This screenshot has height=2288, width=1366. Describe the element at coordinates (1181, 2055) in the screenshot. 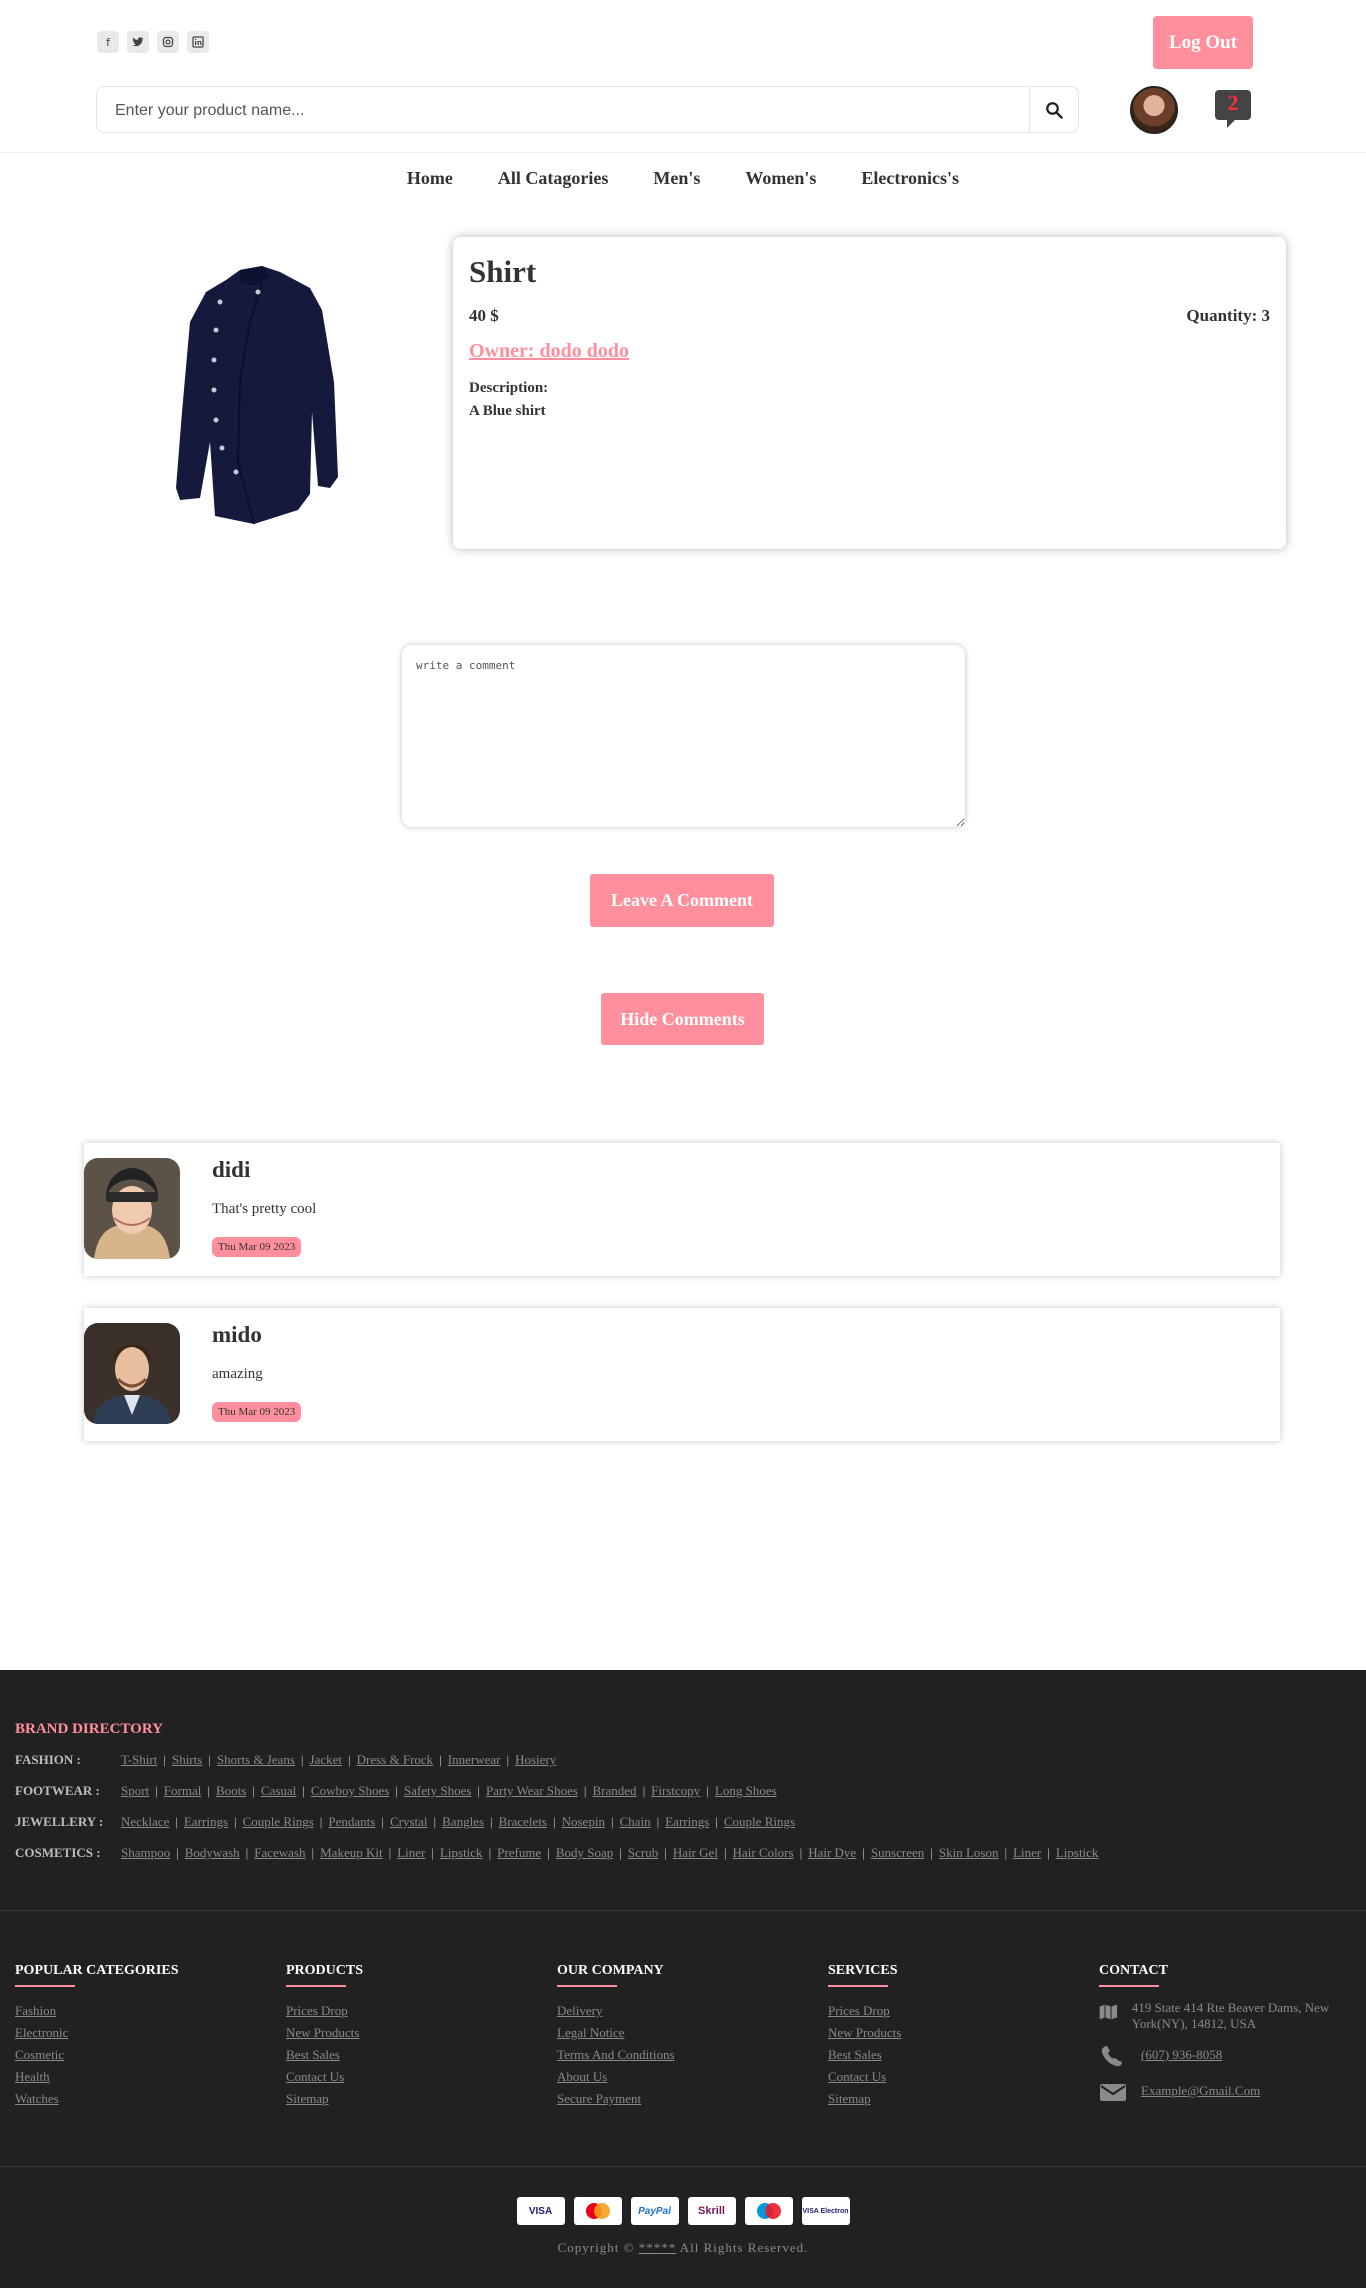

I see `contact-phone-link: (607) 936-8058` at that location.